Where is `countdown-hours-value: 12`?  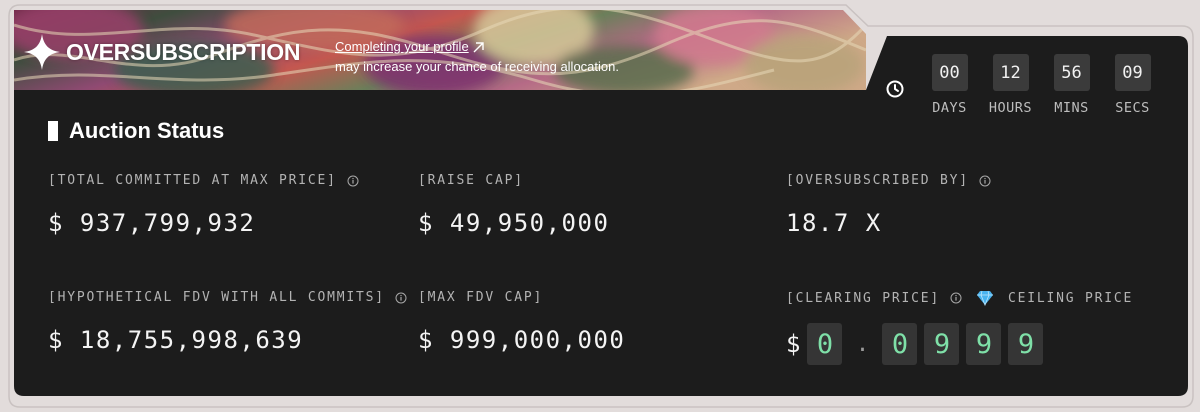 countdown-hours-value: 12 is located at coordinates (1010, 72).